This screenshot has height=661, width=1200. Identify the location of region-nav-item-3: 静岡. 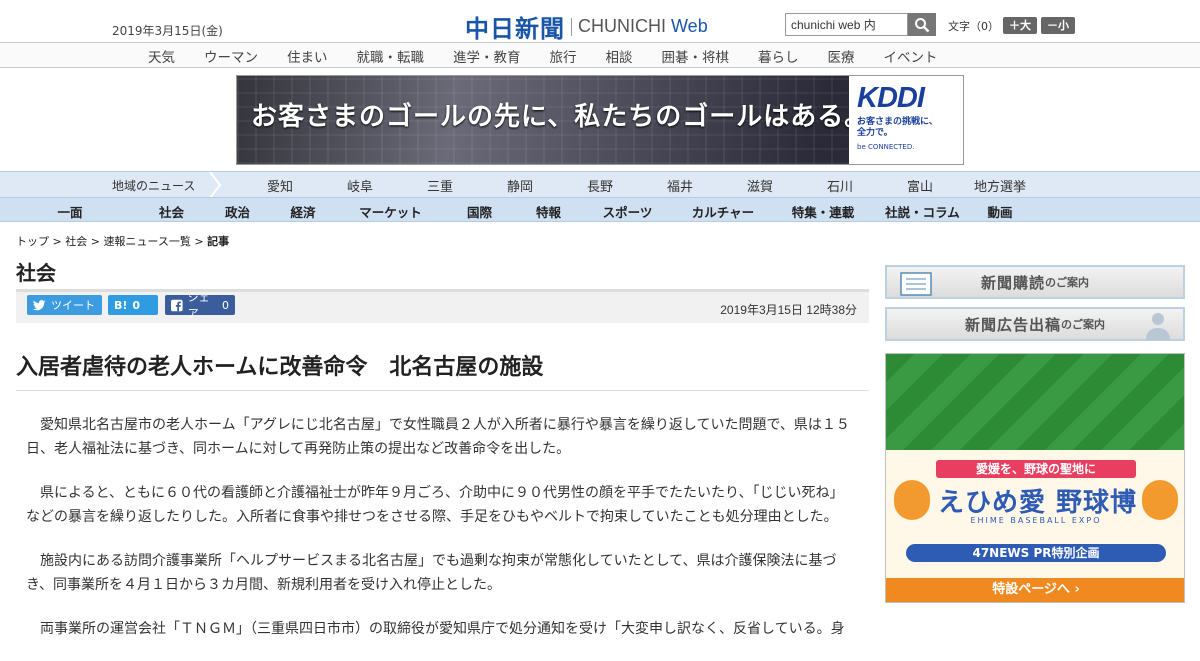
(520, 185).